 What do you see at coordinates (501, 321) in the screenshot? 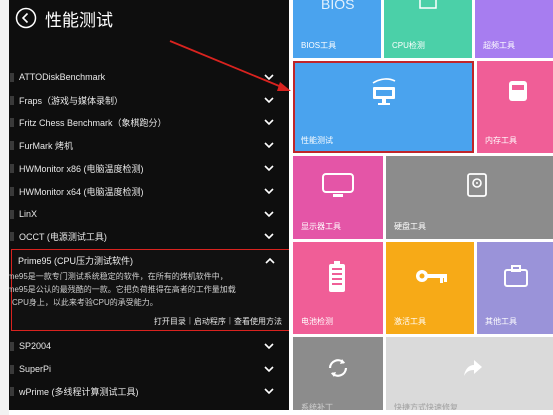
I see `tile-label: 其他工具` at bounding box center [501, 321].